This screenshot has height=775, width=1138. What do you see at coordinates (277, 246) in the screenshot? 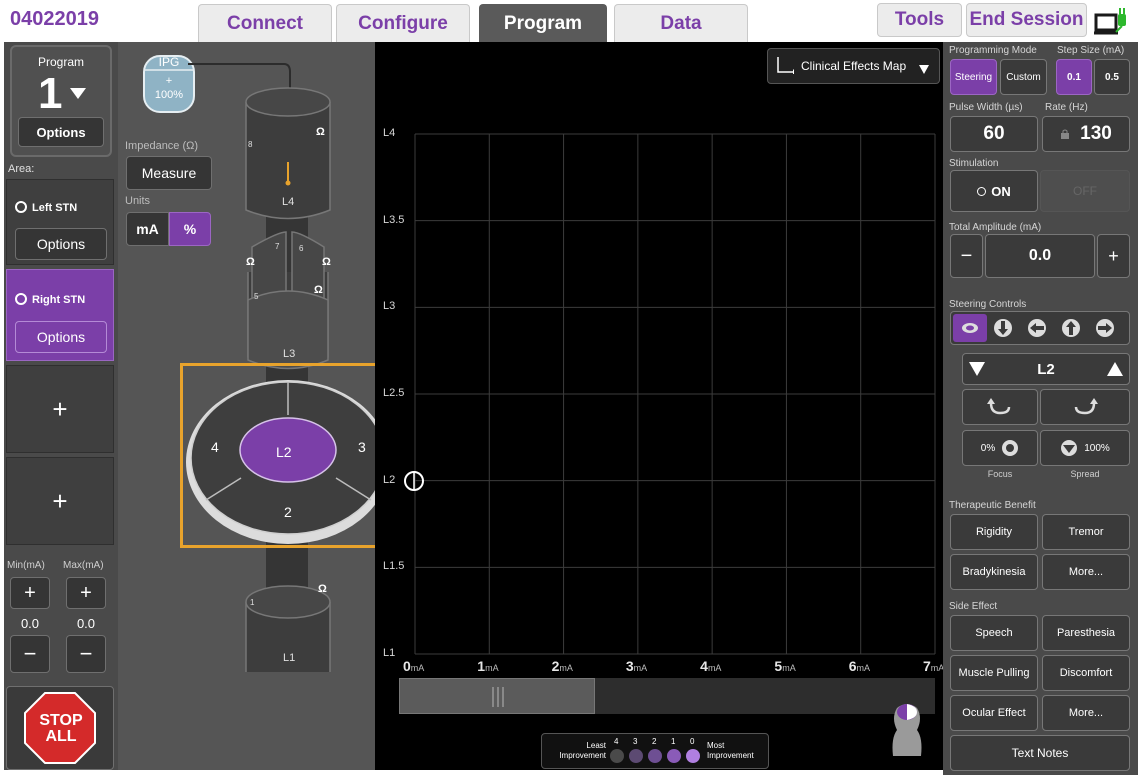
I see `contact-7-label: 7` at bounding box center [277, 246].